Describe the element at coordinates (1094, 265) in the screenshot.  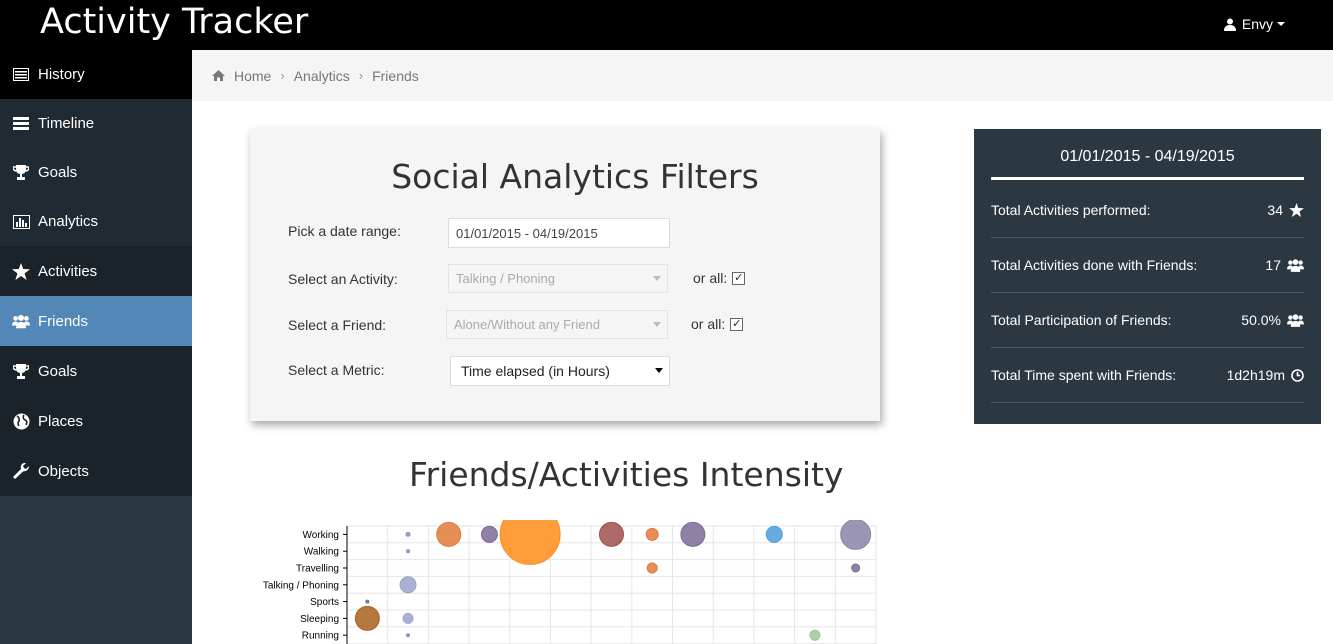
I see `stat-label: Total Activities done with Friends:` at that location.